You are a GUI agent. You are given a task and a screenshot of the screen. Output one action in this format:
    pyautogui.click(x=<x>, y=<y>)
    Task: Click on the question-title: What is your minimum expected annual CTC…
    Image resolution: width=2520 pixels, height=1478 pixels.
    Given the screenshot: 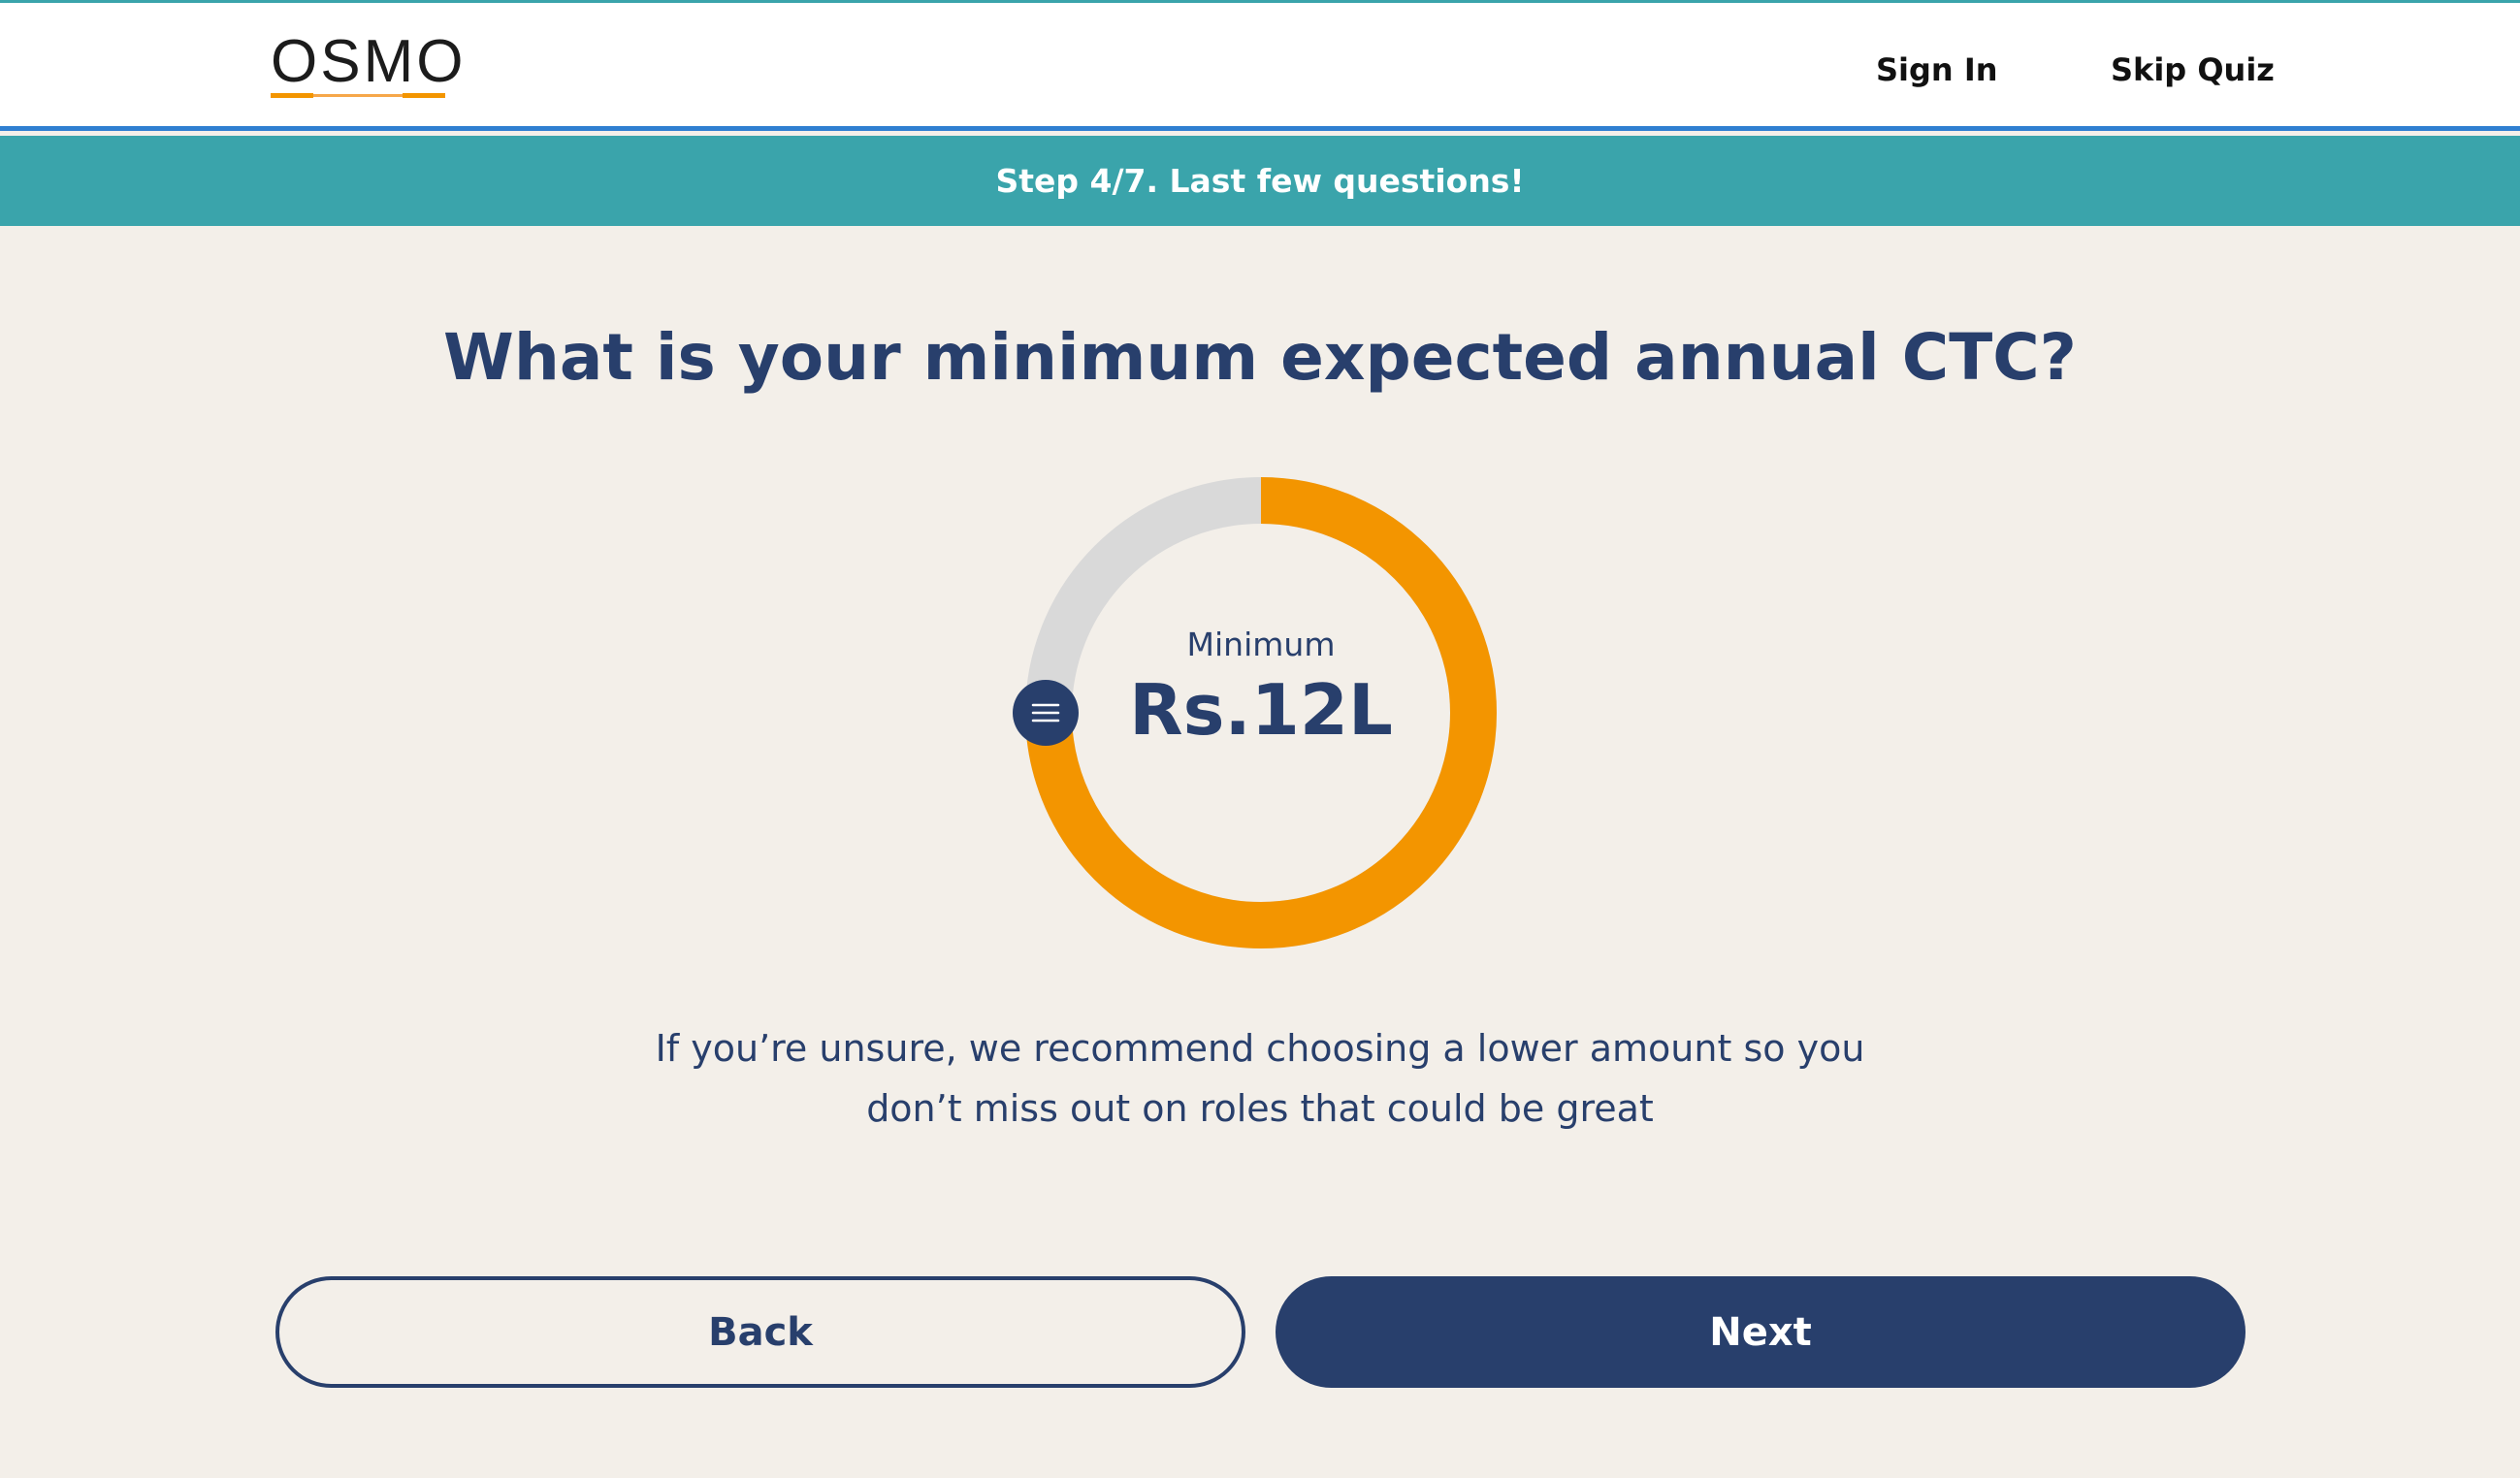 What is the action you would take?
    pyautogui.click(x=1260, y=357)
    